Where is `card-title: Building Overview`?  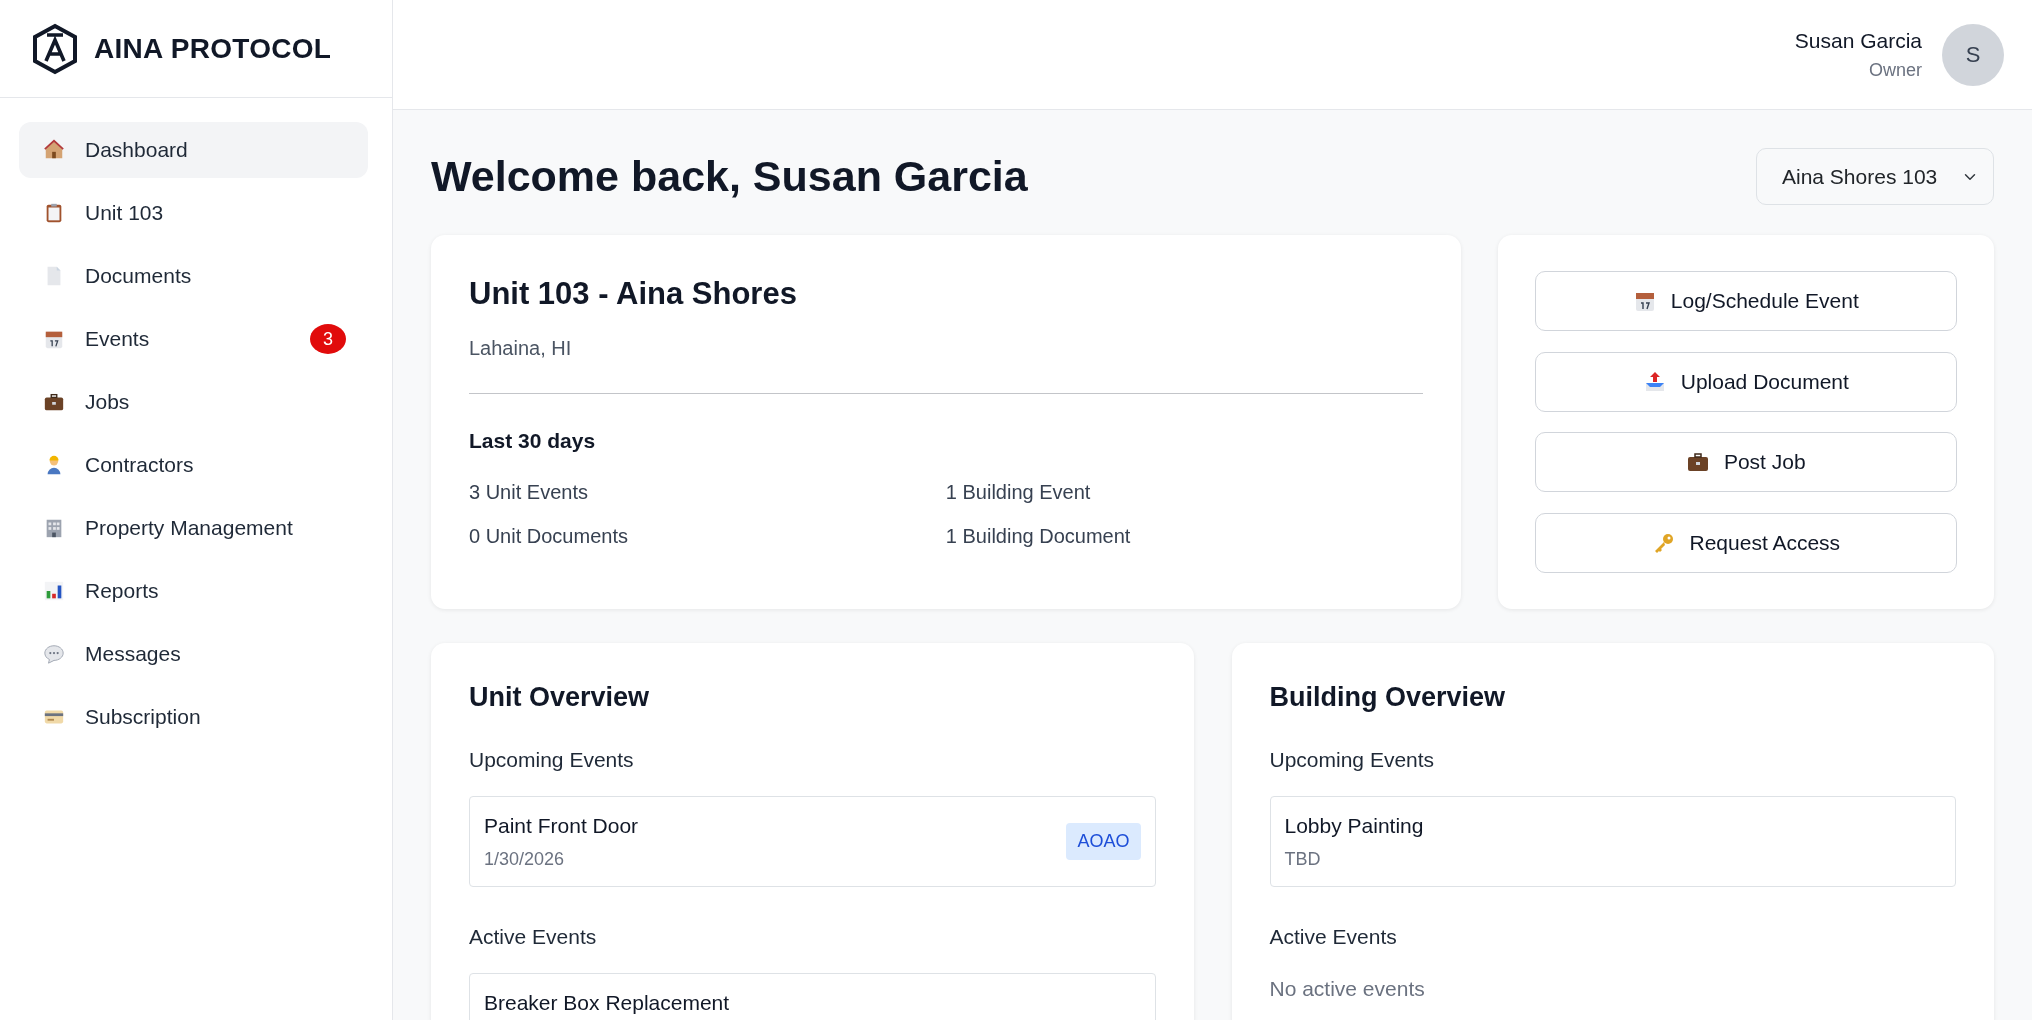
card-title: Building Overview is located at coordinates (1388, 696).